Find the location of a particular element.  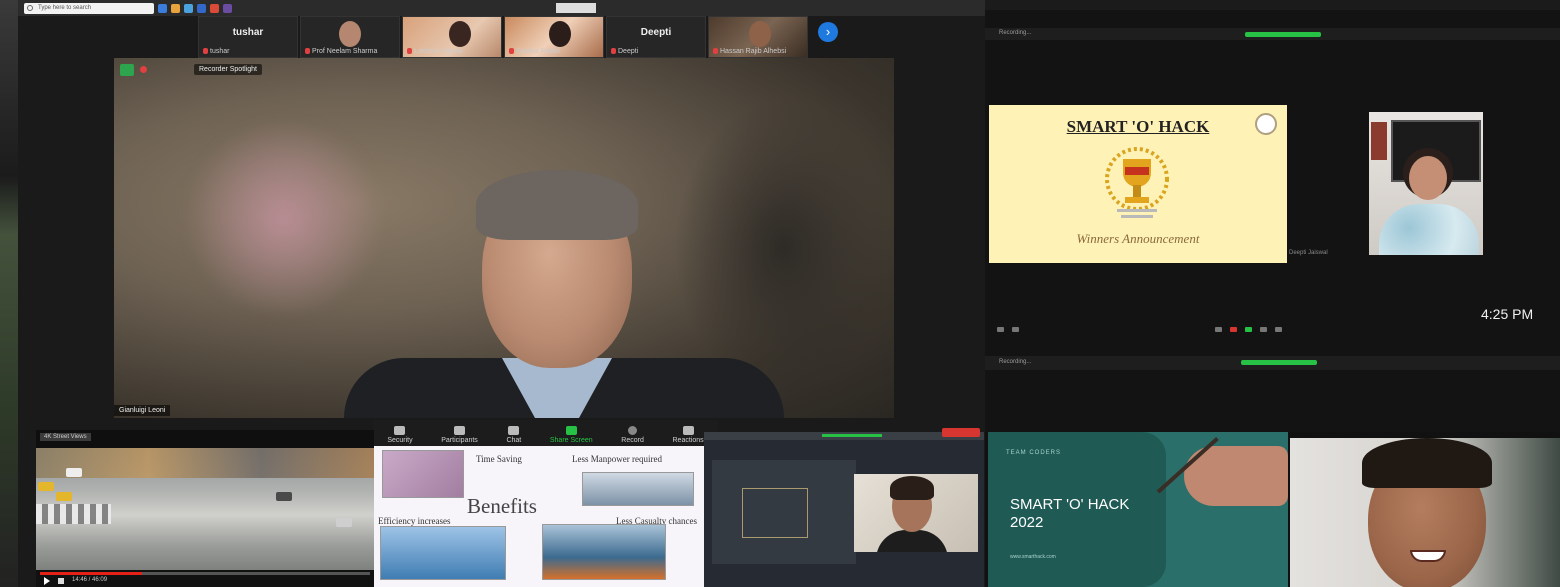

smart-o-hack-slide: SMART 'O' HACK Winners Announcement is located at coordinates (1138, 184).